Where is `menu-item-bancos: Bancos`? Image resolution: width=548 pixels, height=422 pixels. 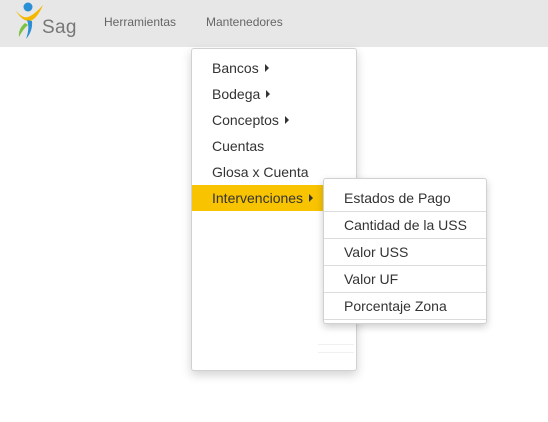
menu-item-bancos: Bancos is located at coordinates (274, 68).